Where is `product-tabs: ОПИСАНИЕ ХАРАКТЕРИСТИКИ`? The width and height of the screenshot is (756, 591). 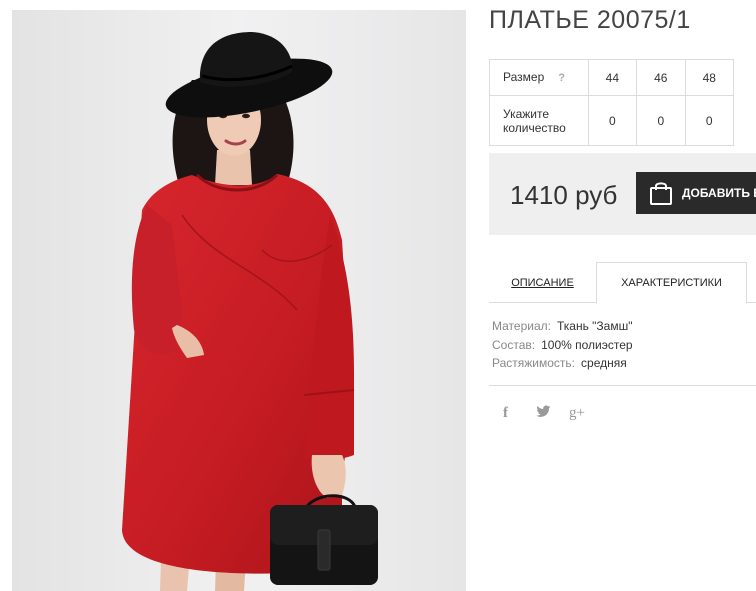
product-tabs: ОПИСАНИЕ ХАРАКТЕРИСТИКИ is located at coordinates (622, 283).